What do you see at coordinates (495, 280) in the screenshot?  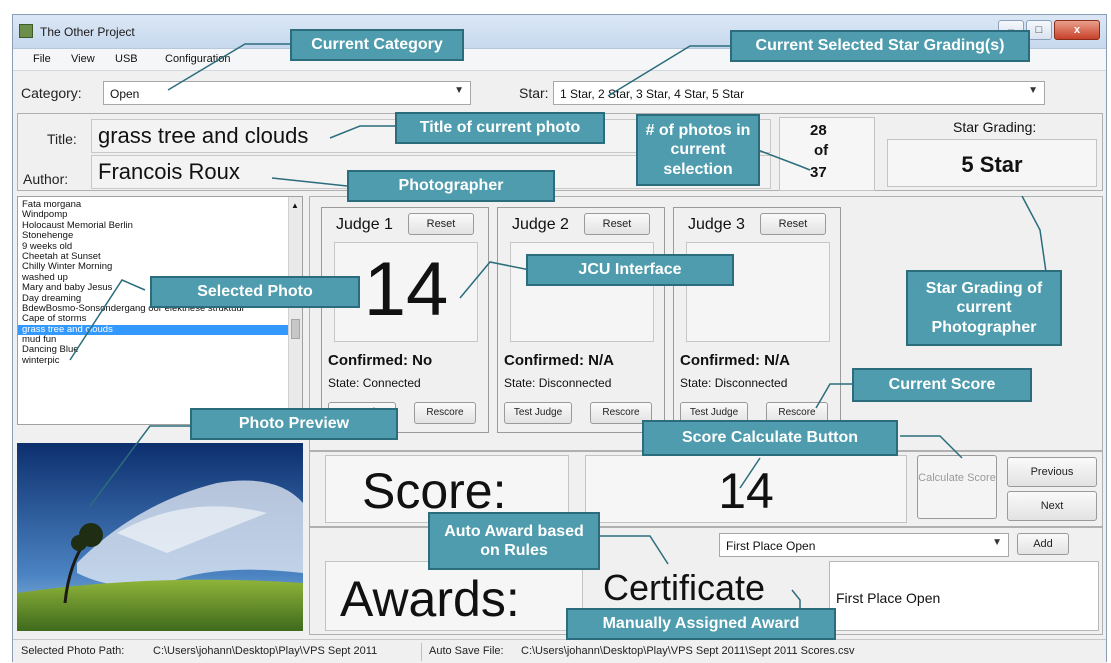 I see `connector-jcu` at bounding box center [495, 280].